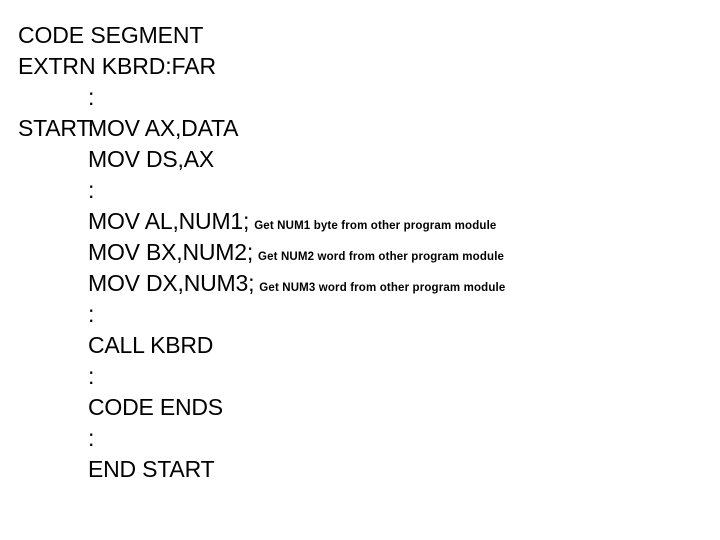 The width and height of the screenshot is (720, 540). What do you see at coordinates (171, 283) in the screenshot?
I see `code-instruction: MOV DX,NUM3;` at bounding box center [171, 283].